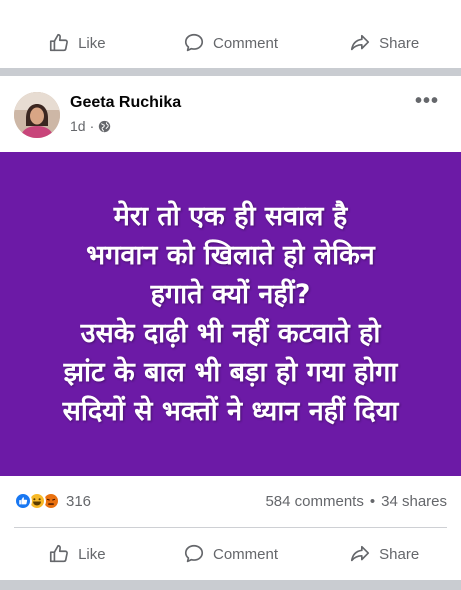 Image resolution: width=461 pixels, height=590 pixels. What do you see at coordinates (52, 501) in the screenshot?
I see `reactions-summary: 316` at bounding box center [52, 501].